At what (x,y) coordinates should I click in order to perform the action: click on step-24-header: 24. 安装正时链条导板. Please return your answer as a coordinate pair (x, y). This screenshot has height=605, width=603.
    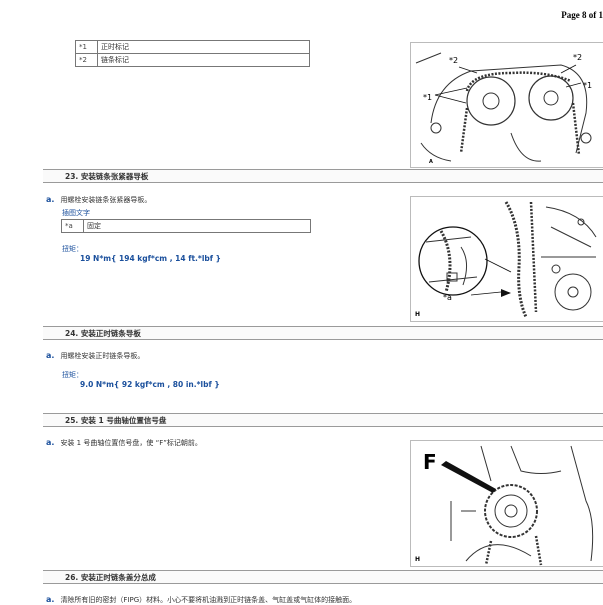
    Looking at the image, I should click on (323, 333).